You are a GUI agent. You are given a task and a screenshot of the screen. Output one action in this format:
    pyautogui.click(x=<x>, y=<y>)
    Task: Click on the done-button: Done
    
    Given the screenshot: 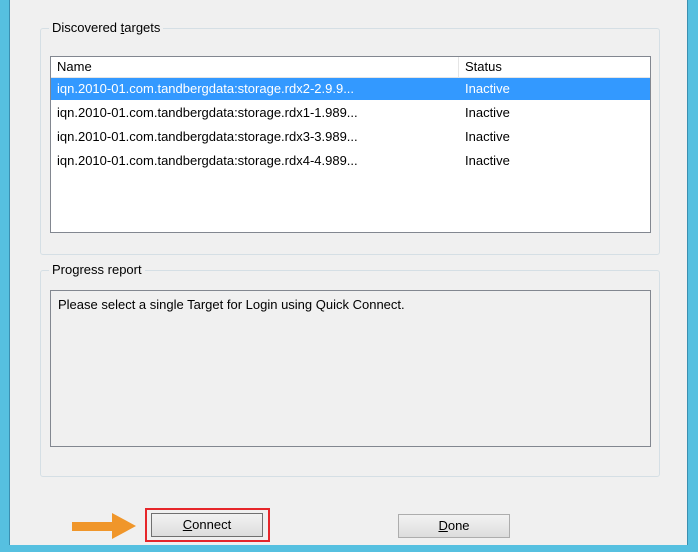 What is the action you would take?
    pyautogui.click(x=454, y=526)
    